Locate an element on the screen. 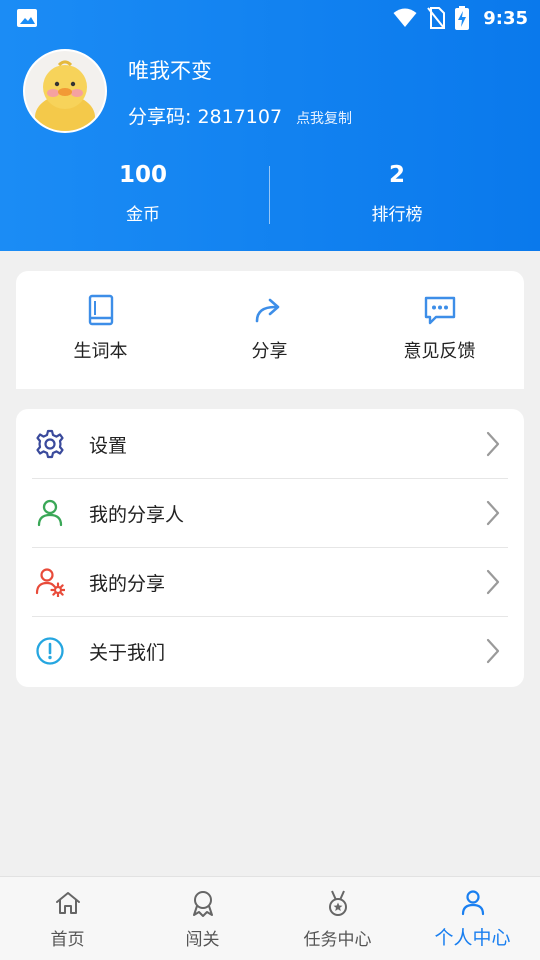 The width and height of the screenshot is (540, 960). nav-task-center-label: 任务中心 is located at coordinates (337, 940).